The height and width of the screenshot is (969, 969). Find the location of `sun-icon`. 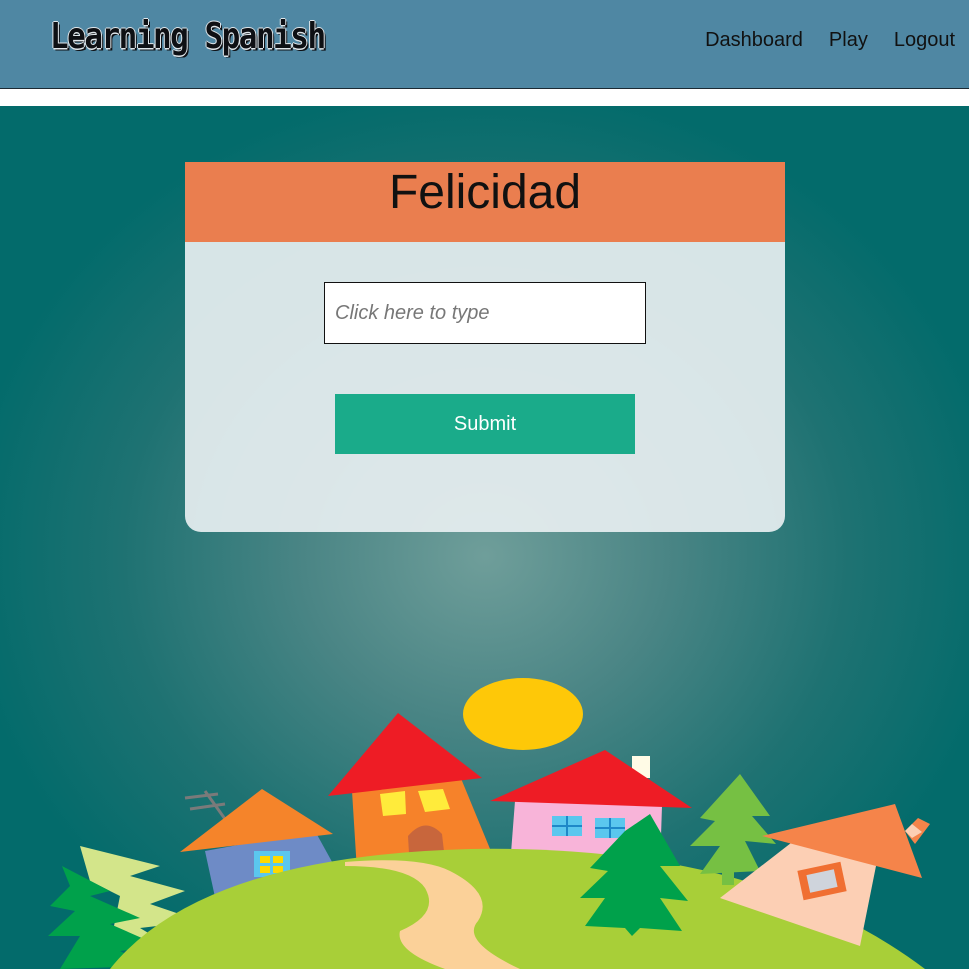

sun-icon is located at coordinates (523, 714).